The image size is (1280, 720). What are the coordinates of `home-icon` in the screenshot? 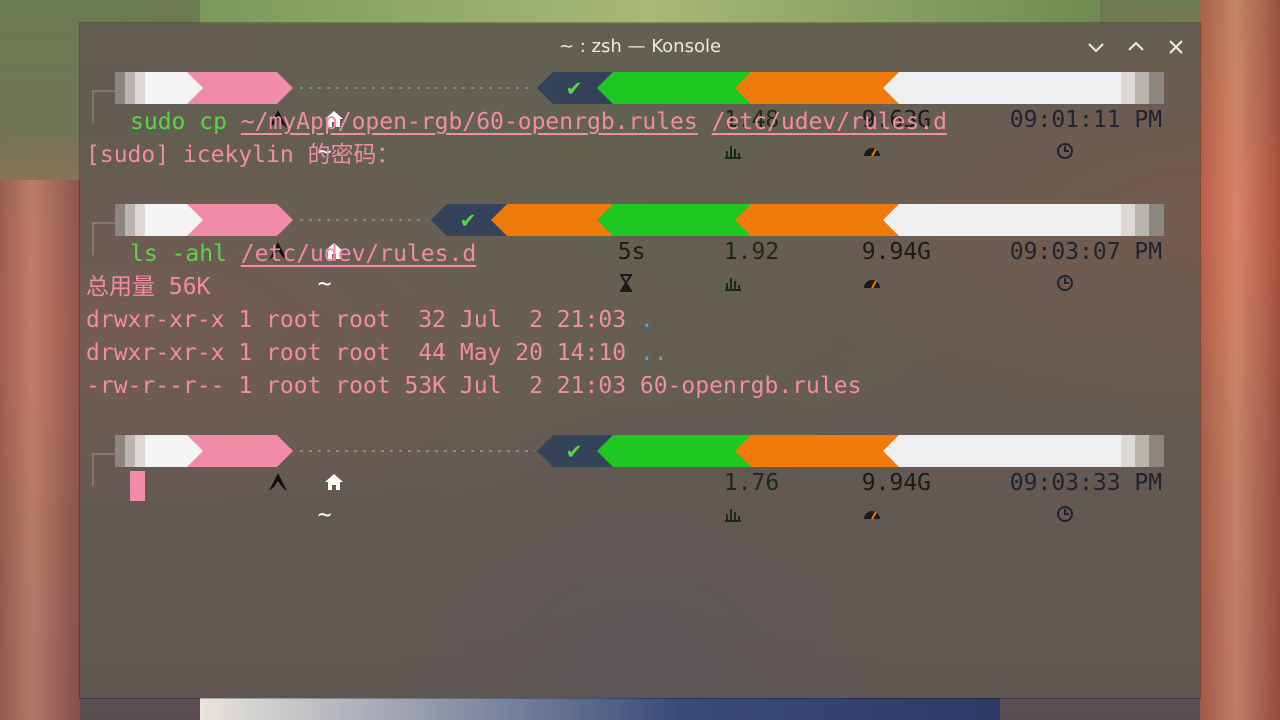 It's located at (333, 481).